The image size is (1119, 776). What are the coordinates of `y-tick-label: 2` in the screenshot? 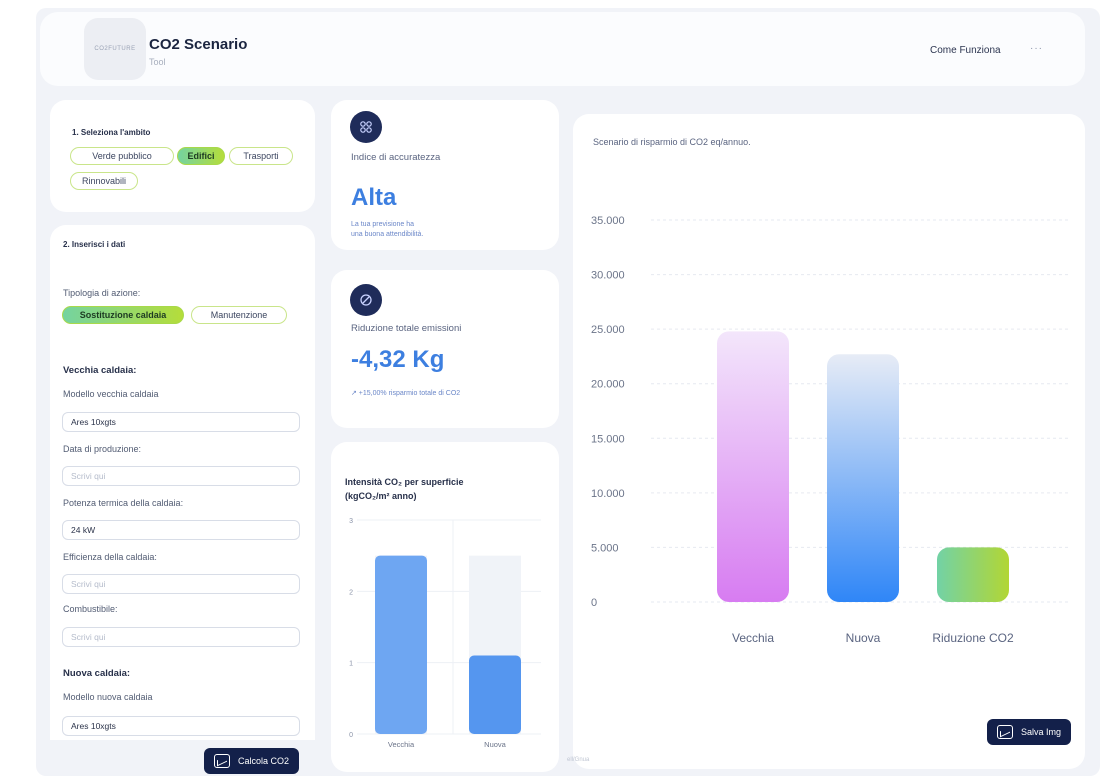 It's located at (351, 592).